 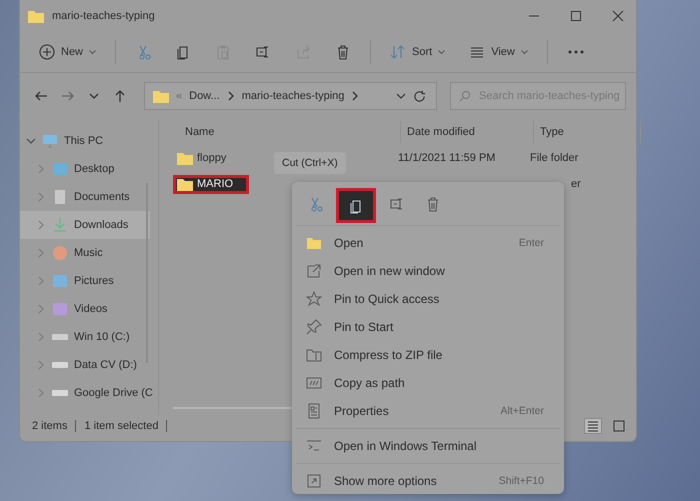 I want to click on sidebar-item: Desktop, so click(x=85, y=169).